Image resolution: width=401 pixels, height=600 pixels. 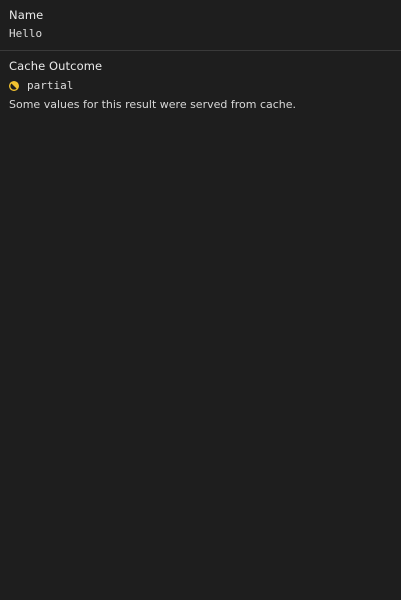 What do you see at coordinates (50, 85) in the screenshot?
I see `cache-outcome-value: partial` at bounding box center [50, 85].